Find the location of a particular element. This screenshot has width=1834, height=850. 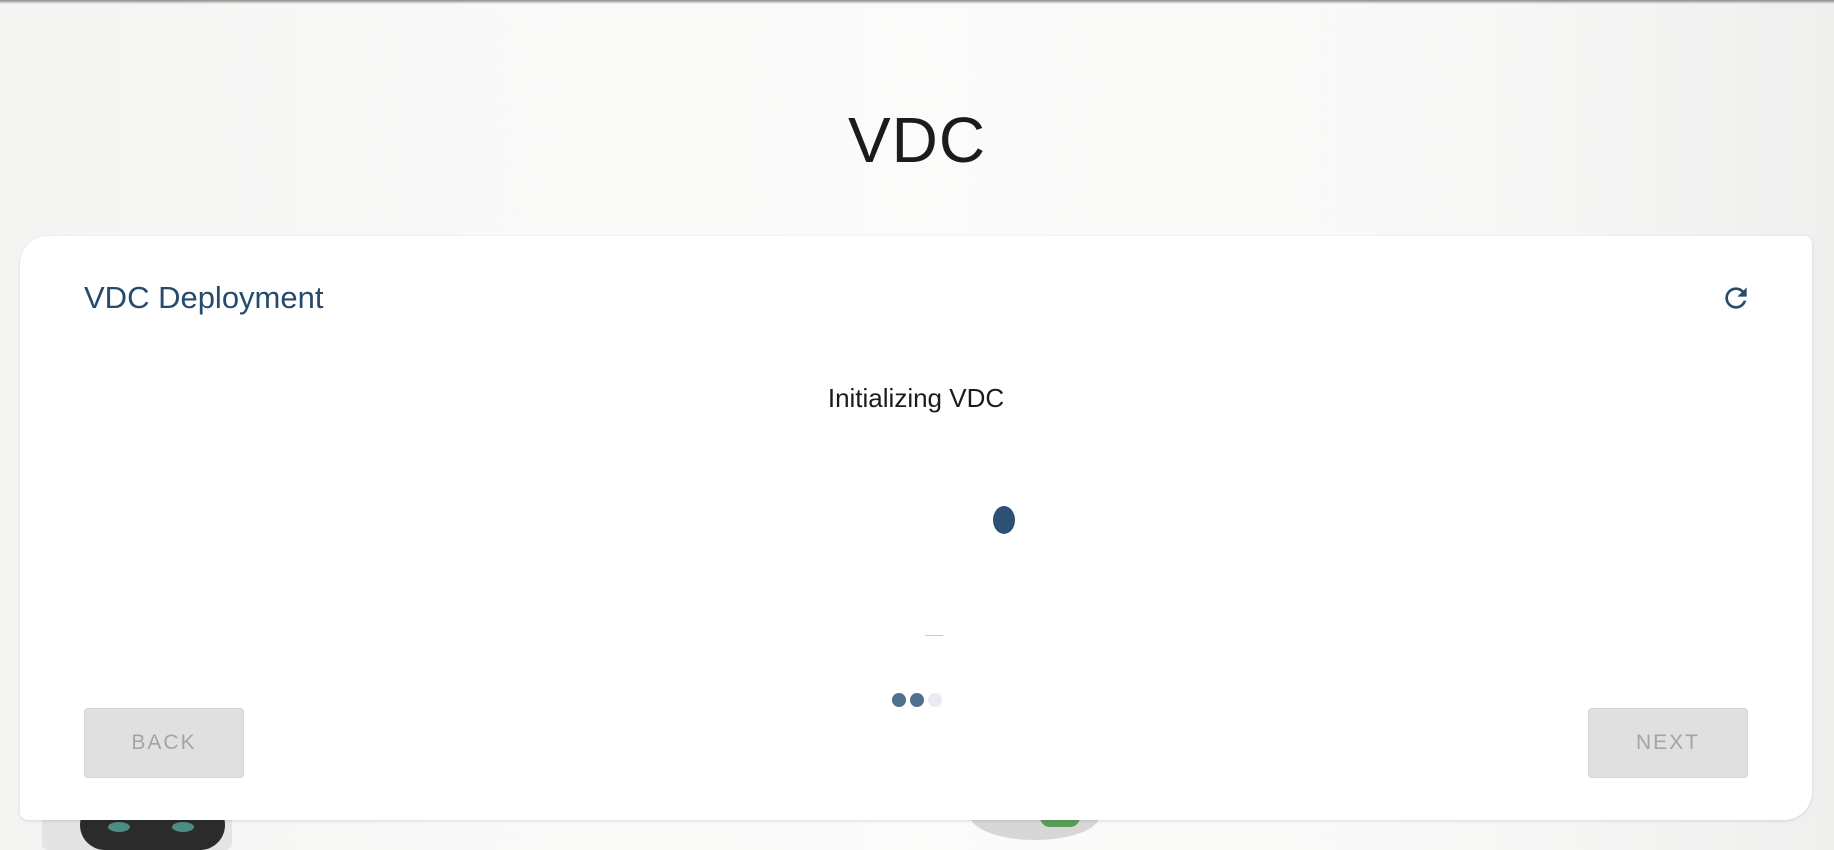

top-shadow is located at coordinates (917, 2).